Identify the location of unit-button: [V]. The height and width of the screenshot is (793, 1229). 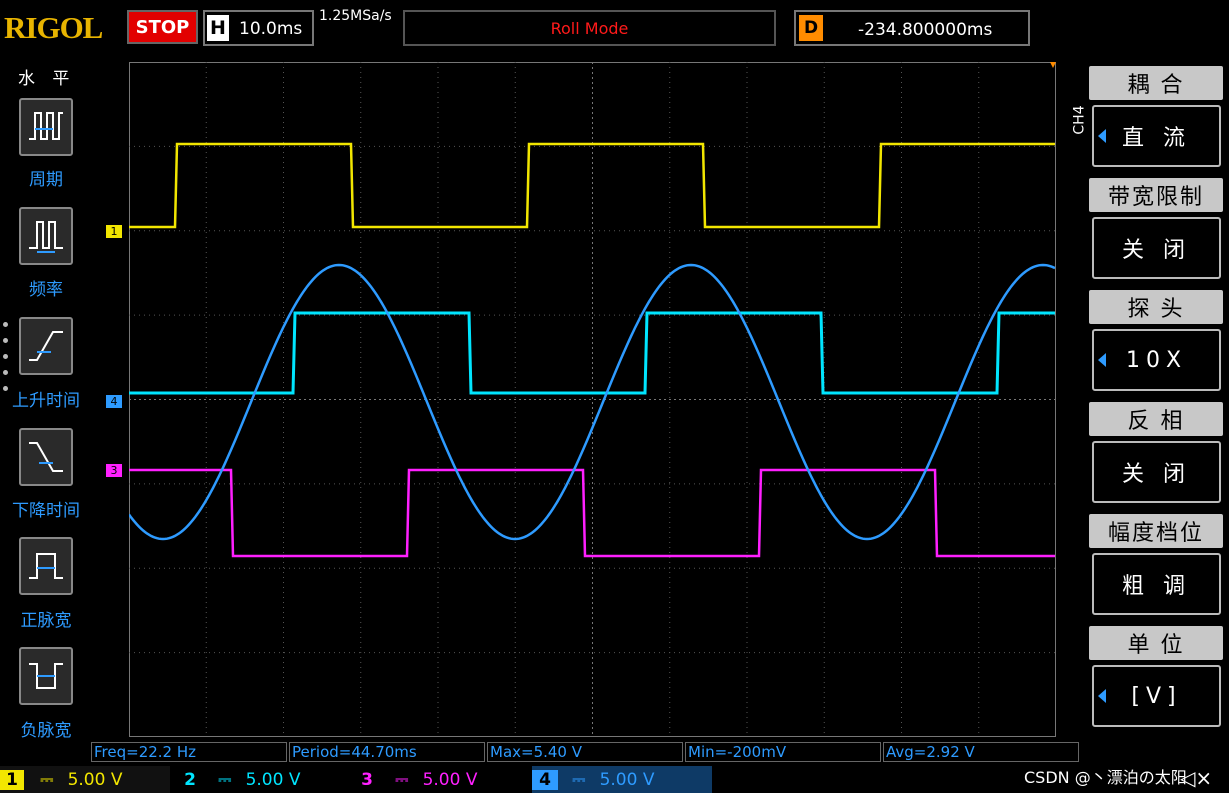
(1156, 696).